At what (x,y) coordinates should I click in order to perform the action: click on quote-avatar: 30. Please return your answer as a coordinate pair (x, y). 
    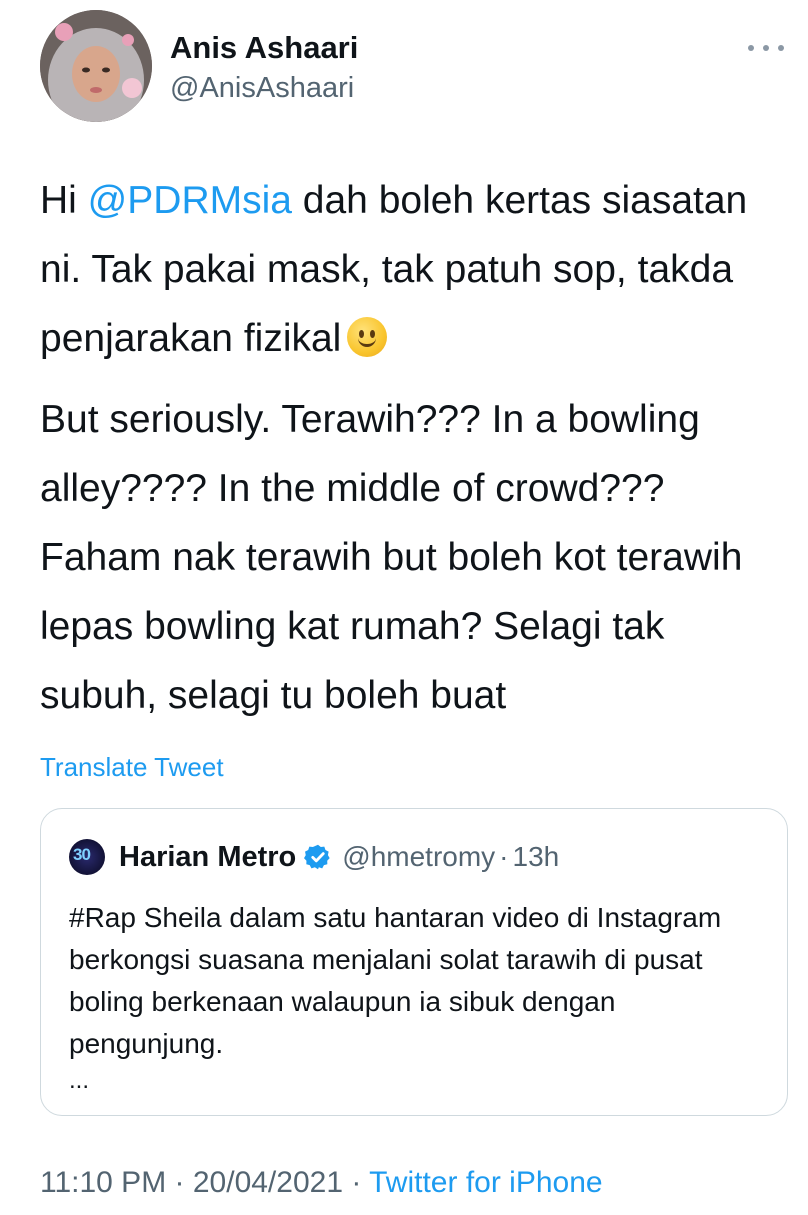
    Looking at the image, I should click on (87, 857).